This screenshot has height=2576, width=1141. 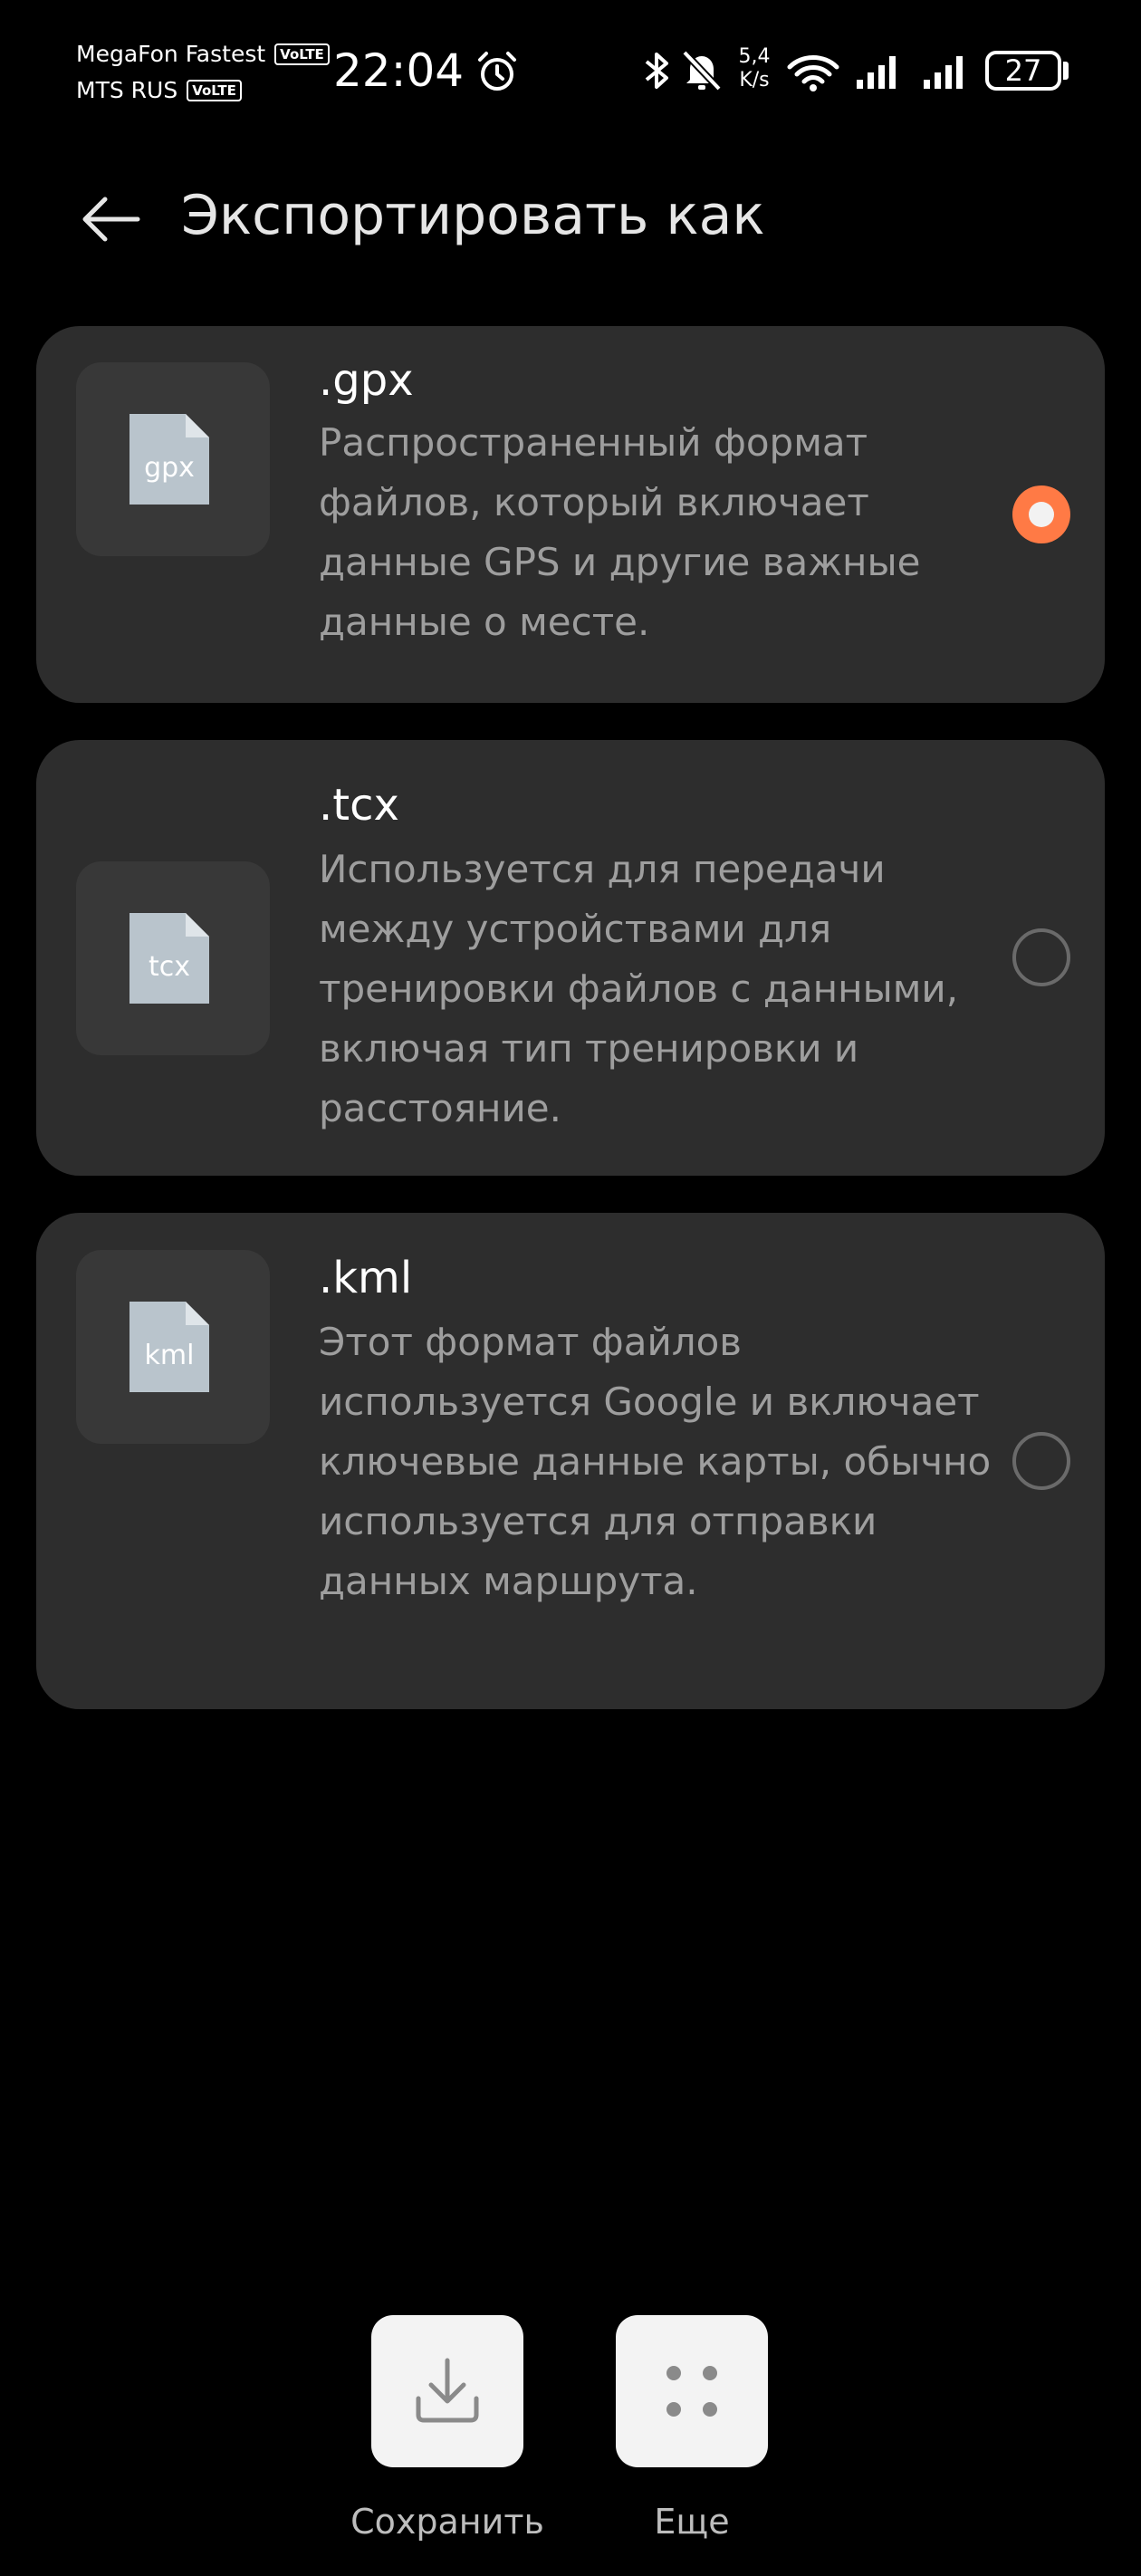 I want to click on file-extension-label: gpx, so click(x=170, y=468).